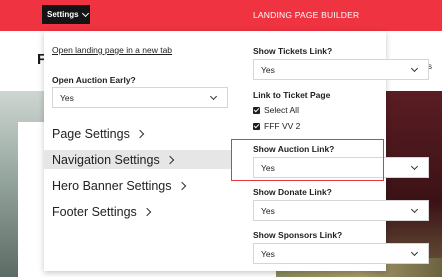 This screenshot has height=277, width=442. I want to click on nav-hero-banner-settings: Hero Banner Settings, so click(138, 185).